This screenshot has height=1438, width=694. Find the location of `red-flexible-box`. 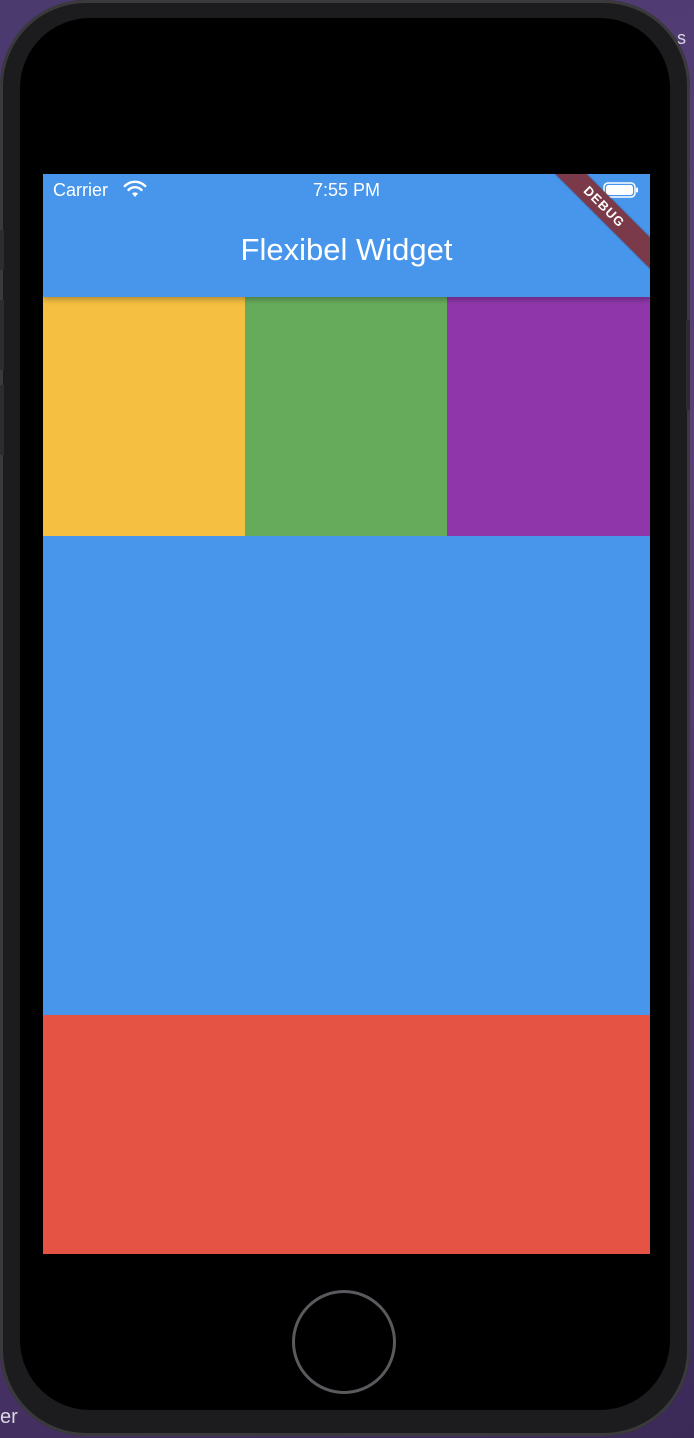

red-flexible-box is located at coordinates (346, 1134).